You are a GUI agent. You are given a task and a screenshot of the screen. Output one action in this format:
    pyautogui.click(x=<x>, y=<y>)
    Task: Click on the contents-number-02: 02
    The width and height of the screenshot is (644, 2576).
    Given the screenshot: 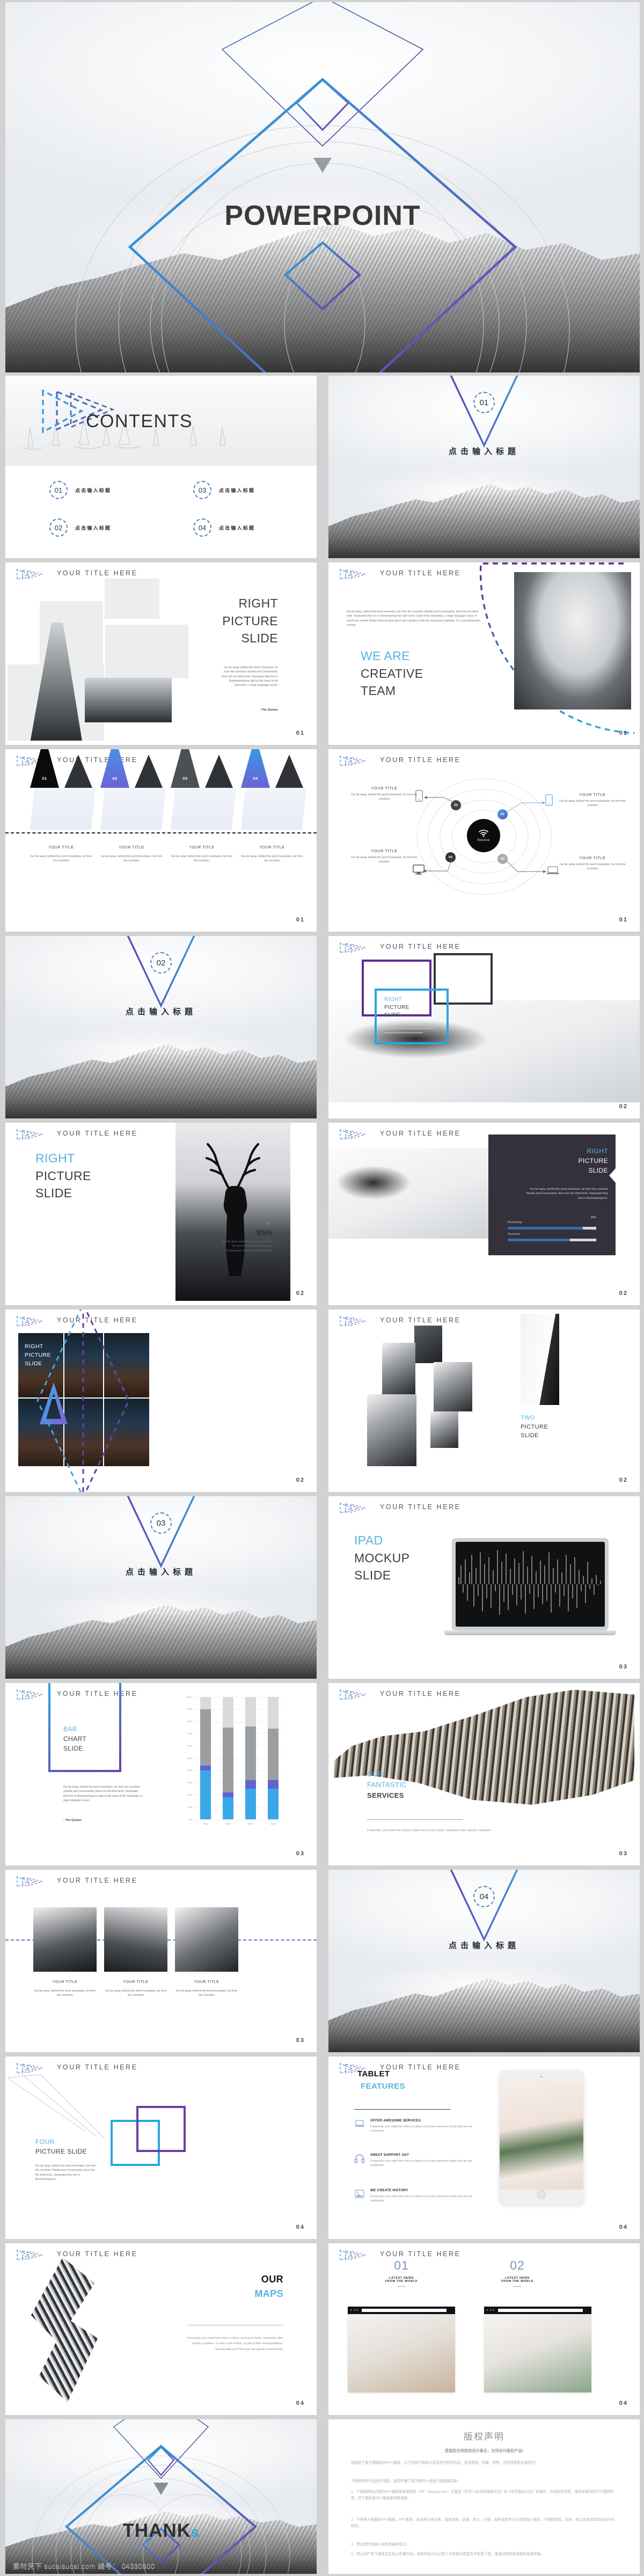 What is the action you would take?
    pyautogui.click(x=58, y=527)
    